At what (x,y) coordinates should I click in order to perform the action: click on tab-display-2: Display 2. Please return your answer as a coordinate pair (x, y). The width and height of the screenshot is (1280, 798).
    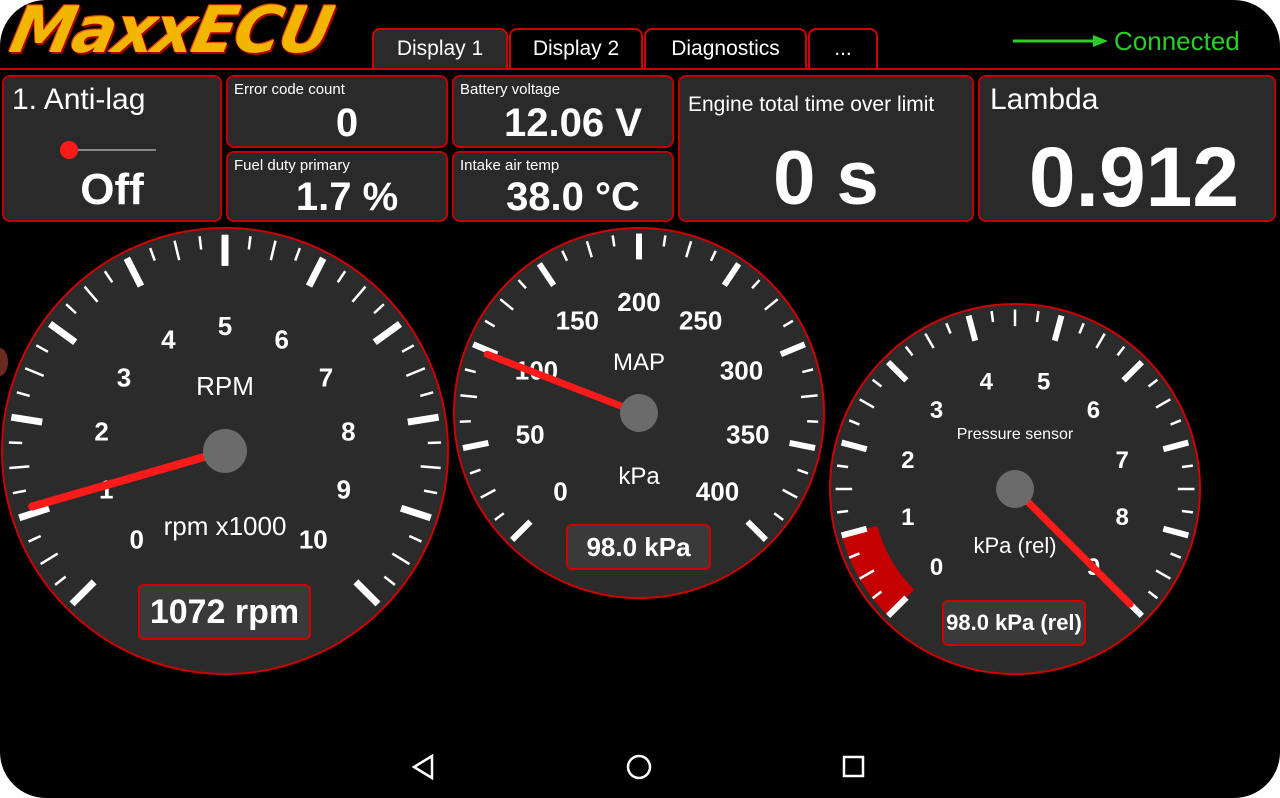
    Looking at the image, I should click on (576, 48).